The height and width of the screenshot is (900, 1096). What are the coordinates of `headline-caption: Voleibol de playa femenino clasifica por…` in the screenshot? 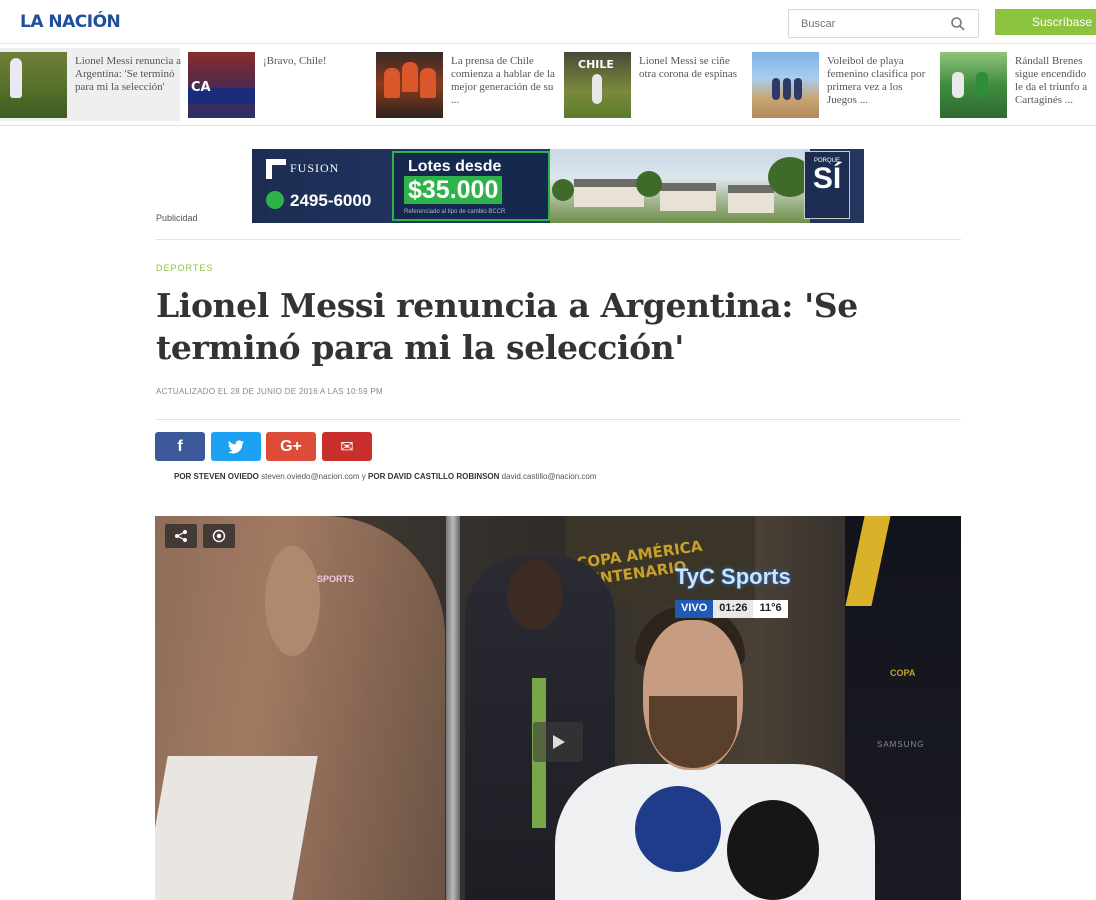 It's located at (881, 81).